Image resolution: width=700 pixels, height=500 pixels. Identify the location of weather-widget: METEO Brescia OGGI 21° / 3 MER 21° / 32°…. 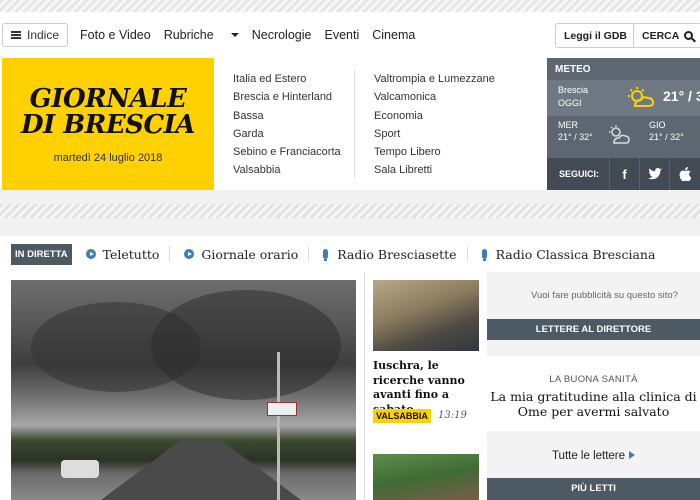
(623, 124).